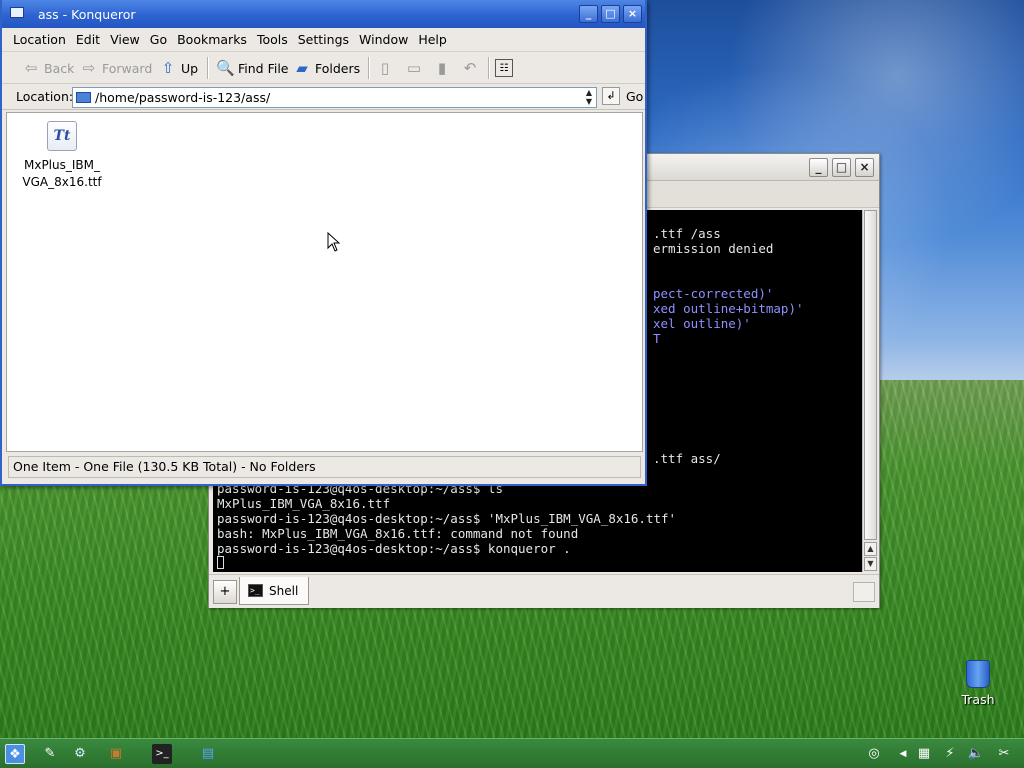  I want to click on location-label: Location:, so click(45, 96).